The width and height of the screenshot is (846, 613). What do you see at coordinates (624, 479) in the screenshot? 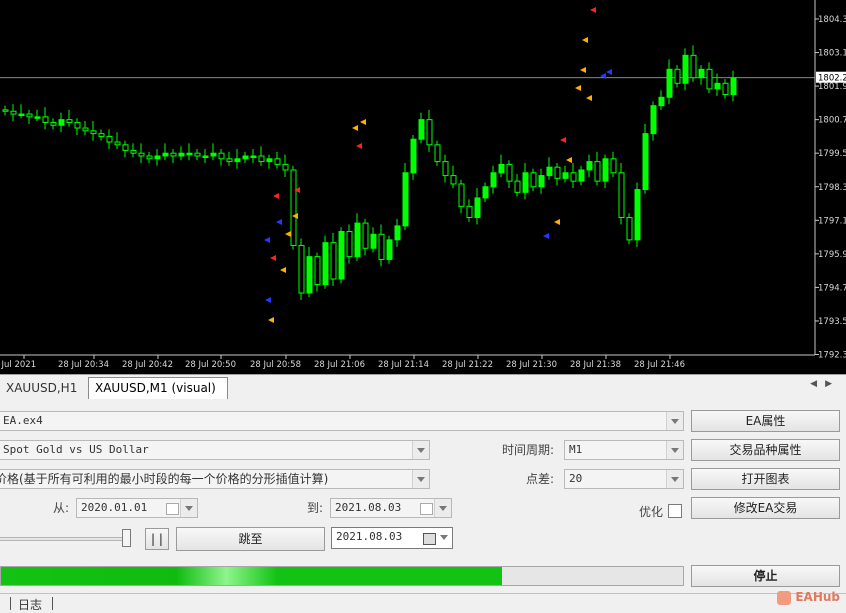
I see `spread-select: 20` at bounding box center [624, 479].